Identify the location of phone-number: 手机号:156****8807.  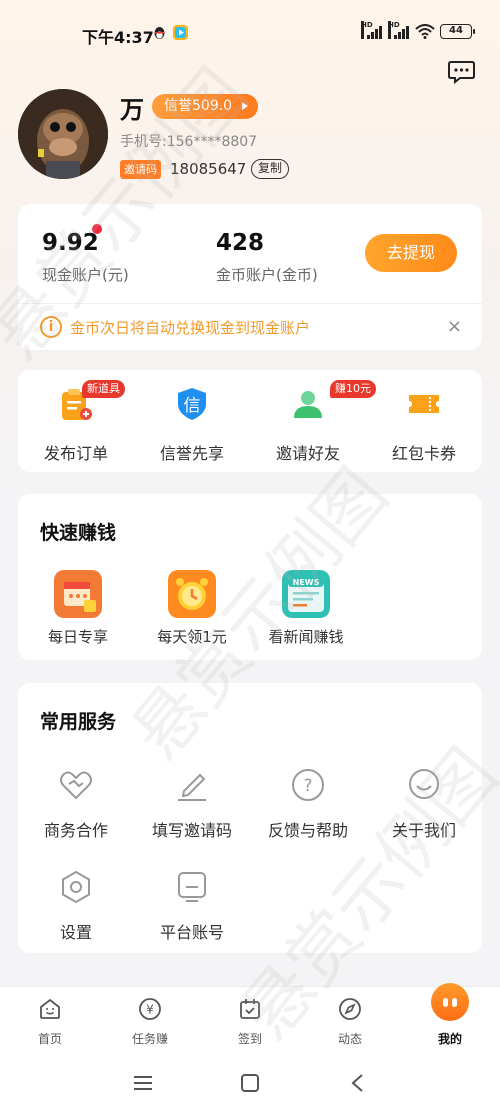
(189, 142).